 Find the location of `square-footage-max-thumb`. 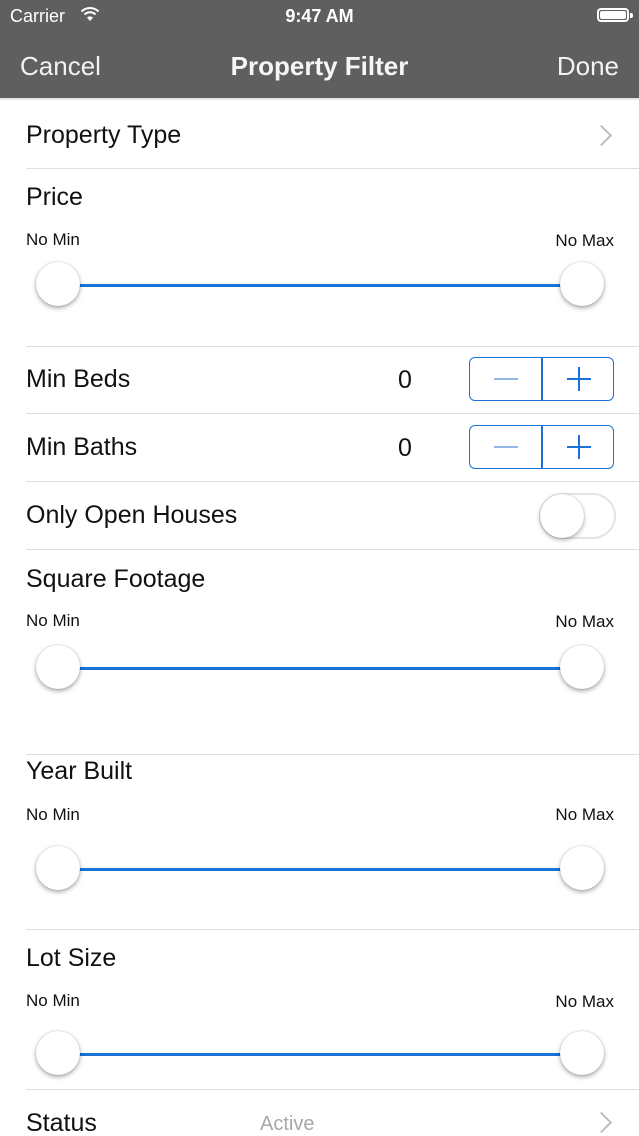

square-footage-max-thumb is located at coordinates (582, 667).